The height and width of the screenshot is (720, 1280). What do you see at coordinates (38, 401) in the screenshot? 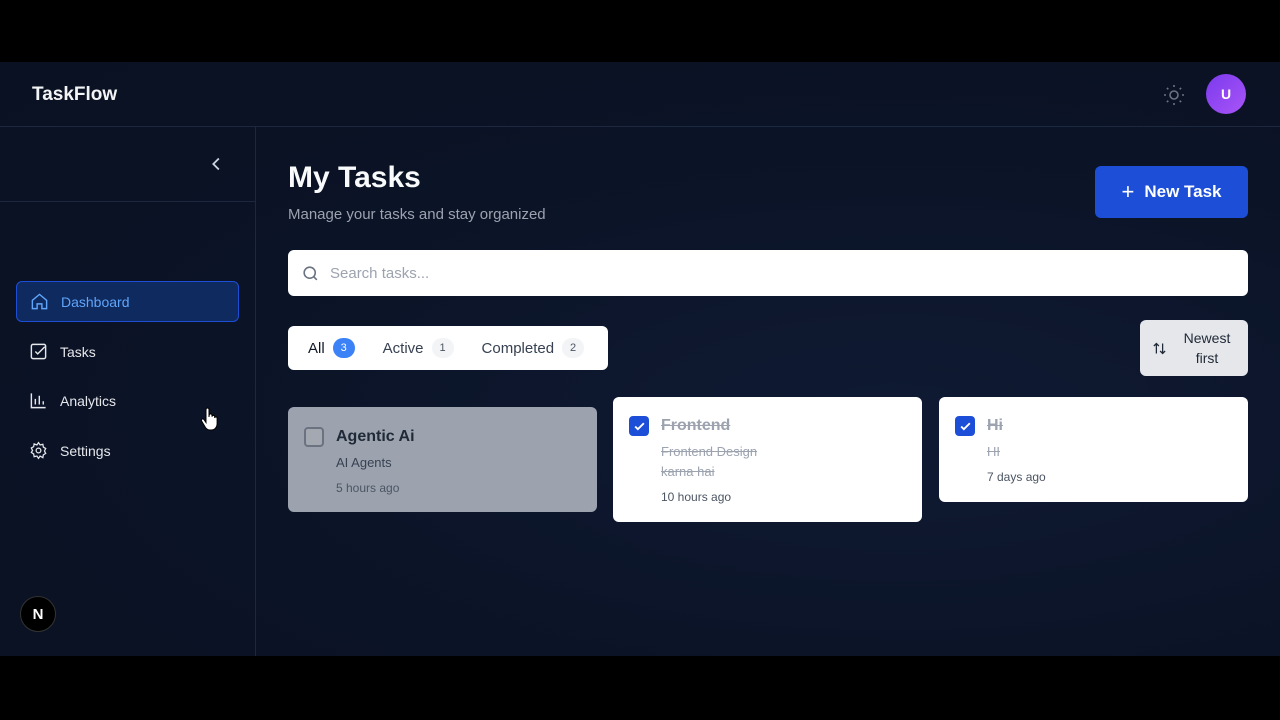
I see `bar-chart-icon` at bounding box center [38, 401].